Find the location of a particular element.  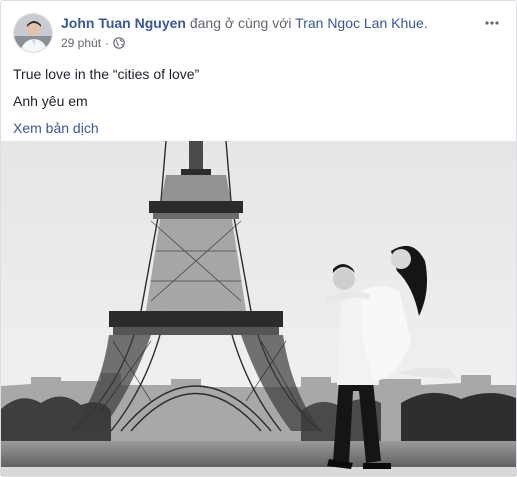

globe-icon is located at coordinates (119, 43).